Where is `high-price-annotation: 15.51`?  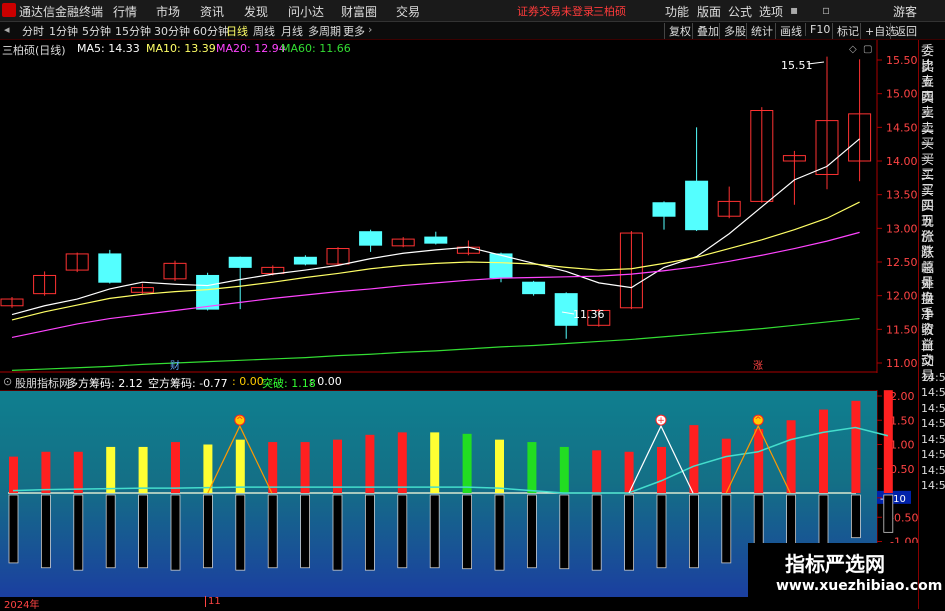
high-price-annotation: 15.51 is located at coordinates (797, 65).